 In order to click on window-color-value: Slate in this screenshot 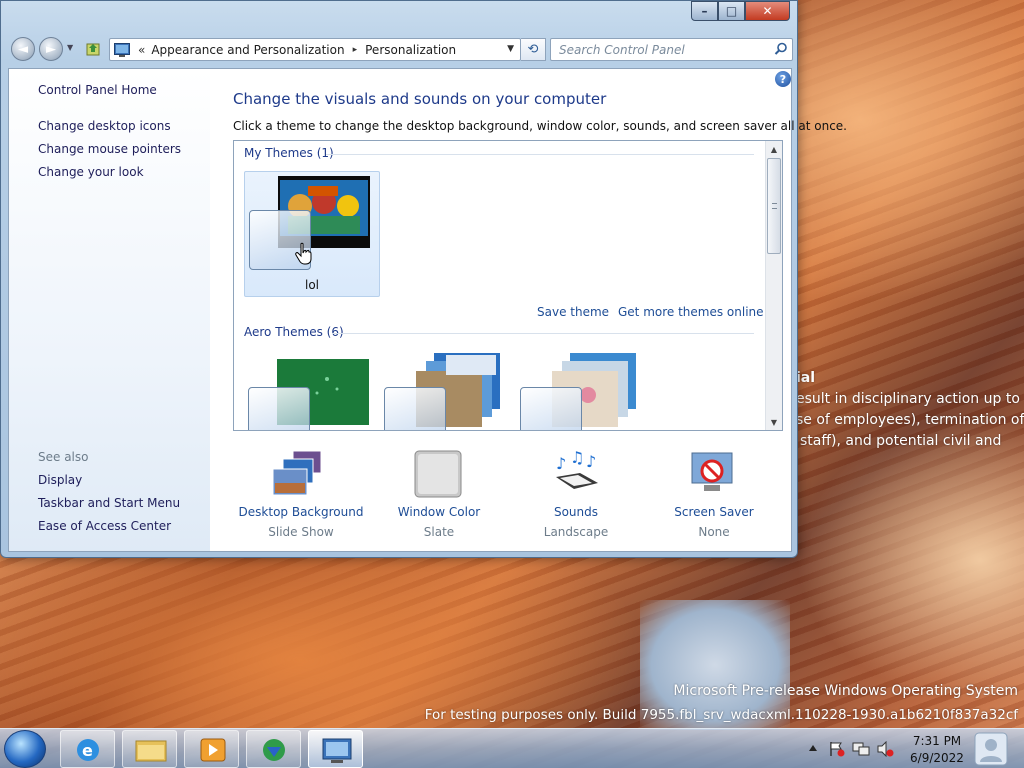, I will do `click(439, 532)`.